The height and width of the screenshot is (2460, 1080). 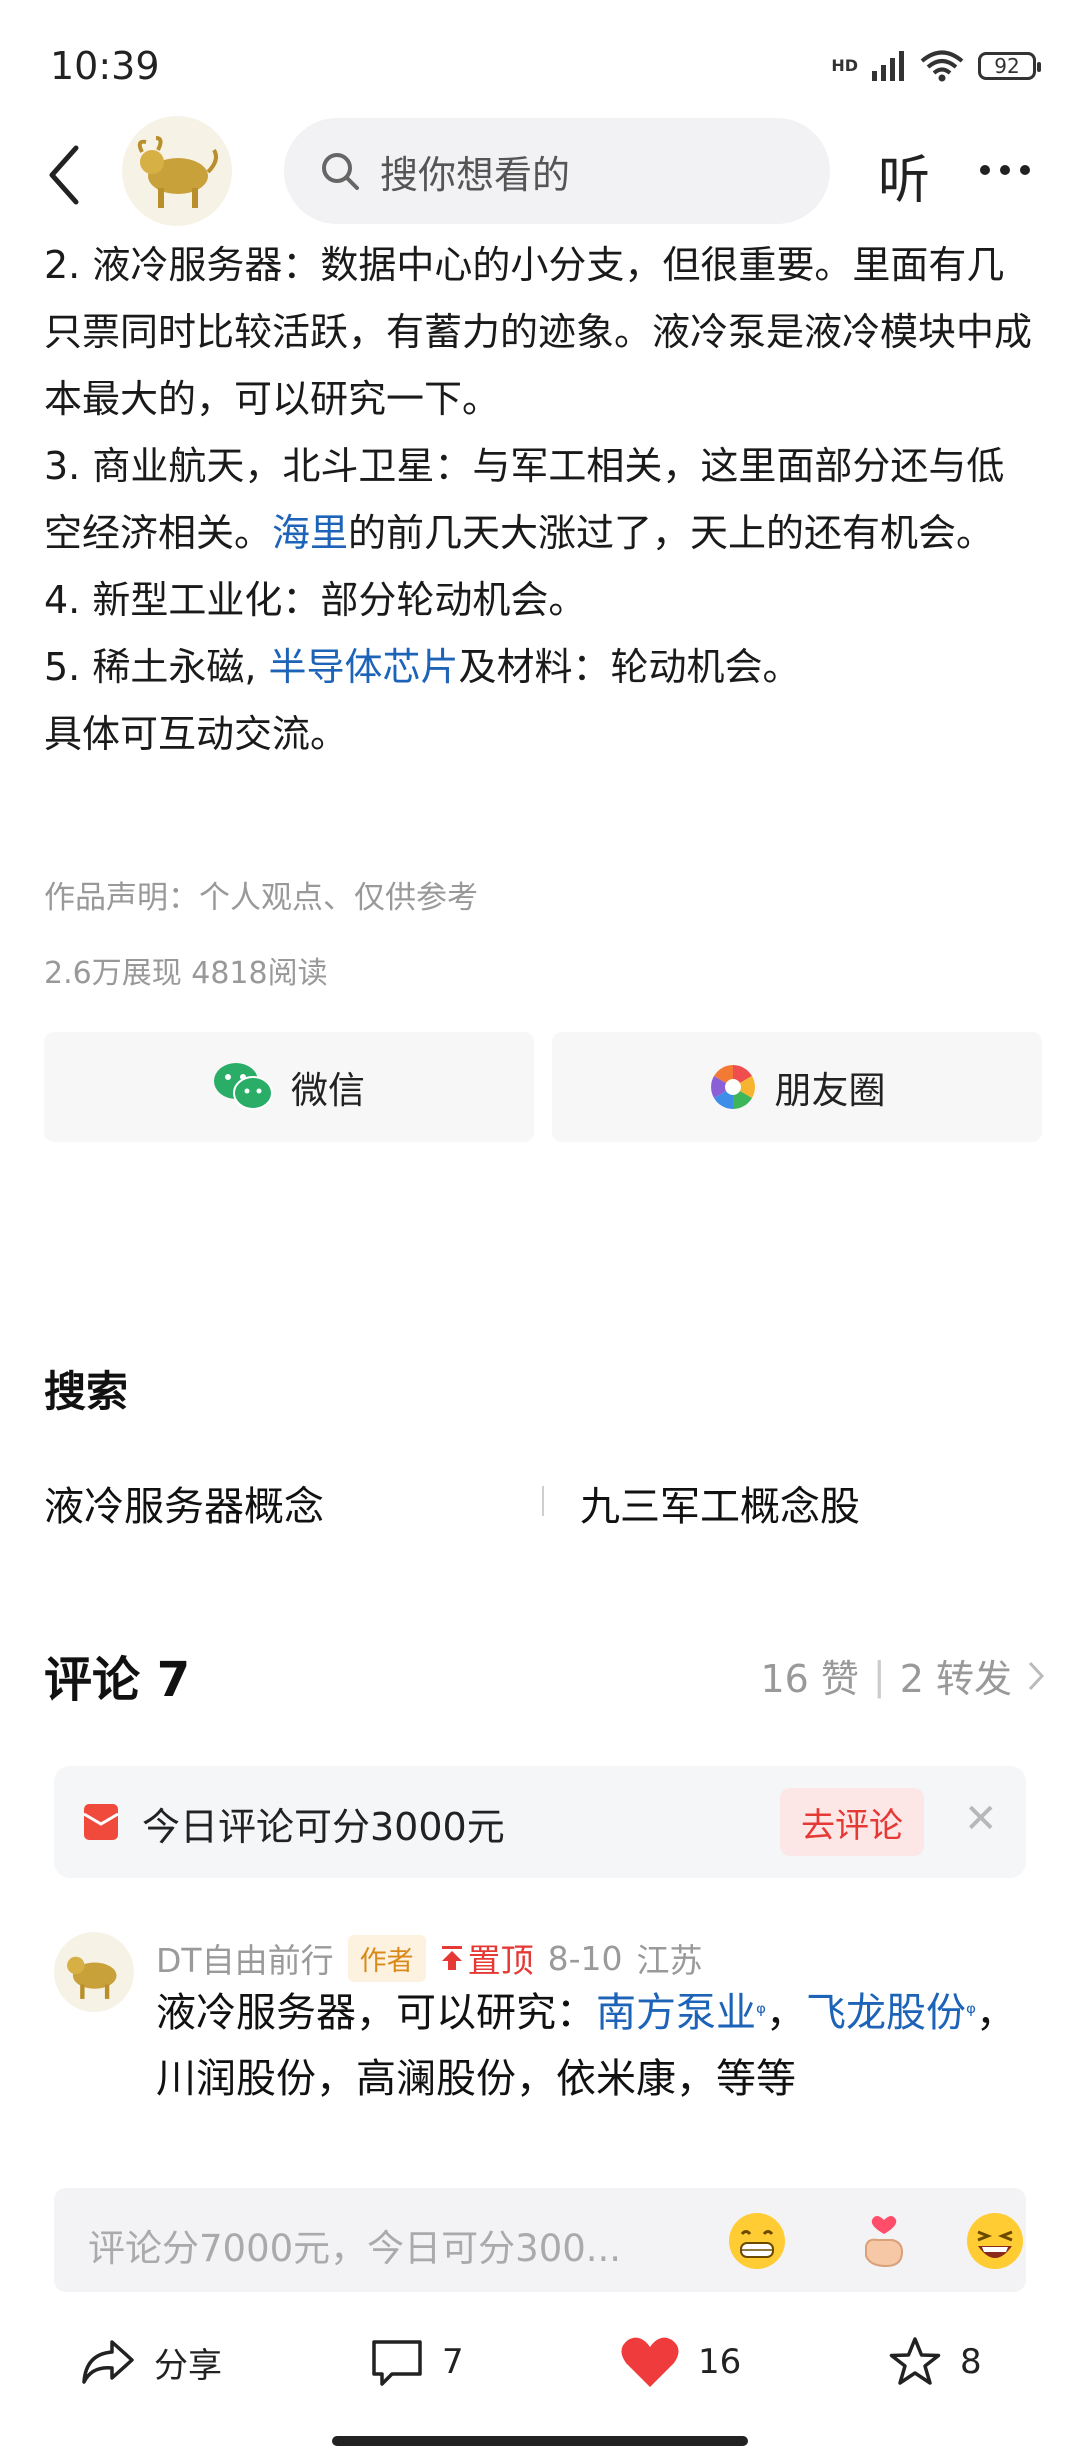 What do you see at coordinates (720, 1503) in the screenshot?
I see `search-suggestion-link: 九三军工概念股` at bounding box center [720, 1503].